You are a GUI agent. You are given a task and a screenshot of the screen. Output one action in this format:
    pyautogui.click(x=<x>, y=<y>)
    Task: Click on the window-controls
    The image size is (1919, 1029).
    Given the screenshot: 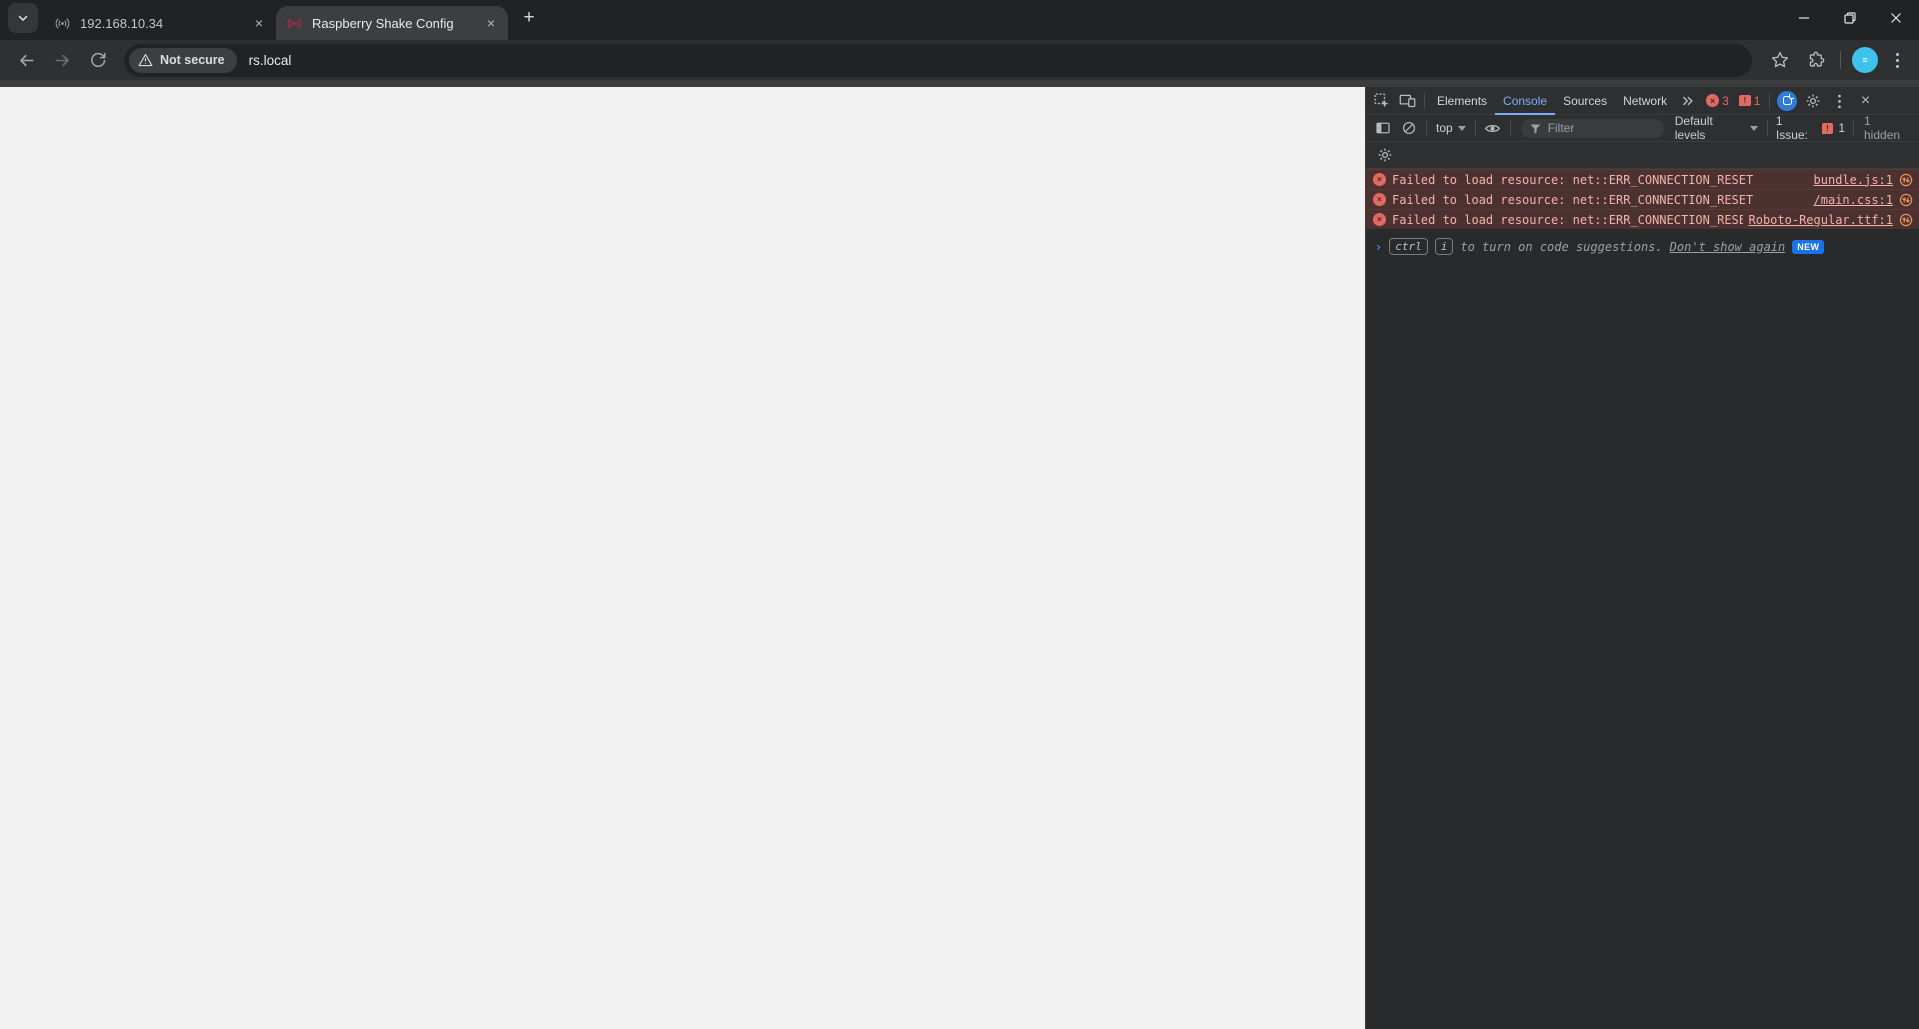 What is the action you would take?
    pyautogui.click(x=1850, y=18)
    